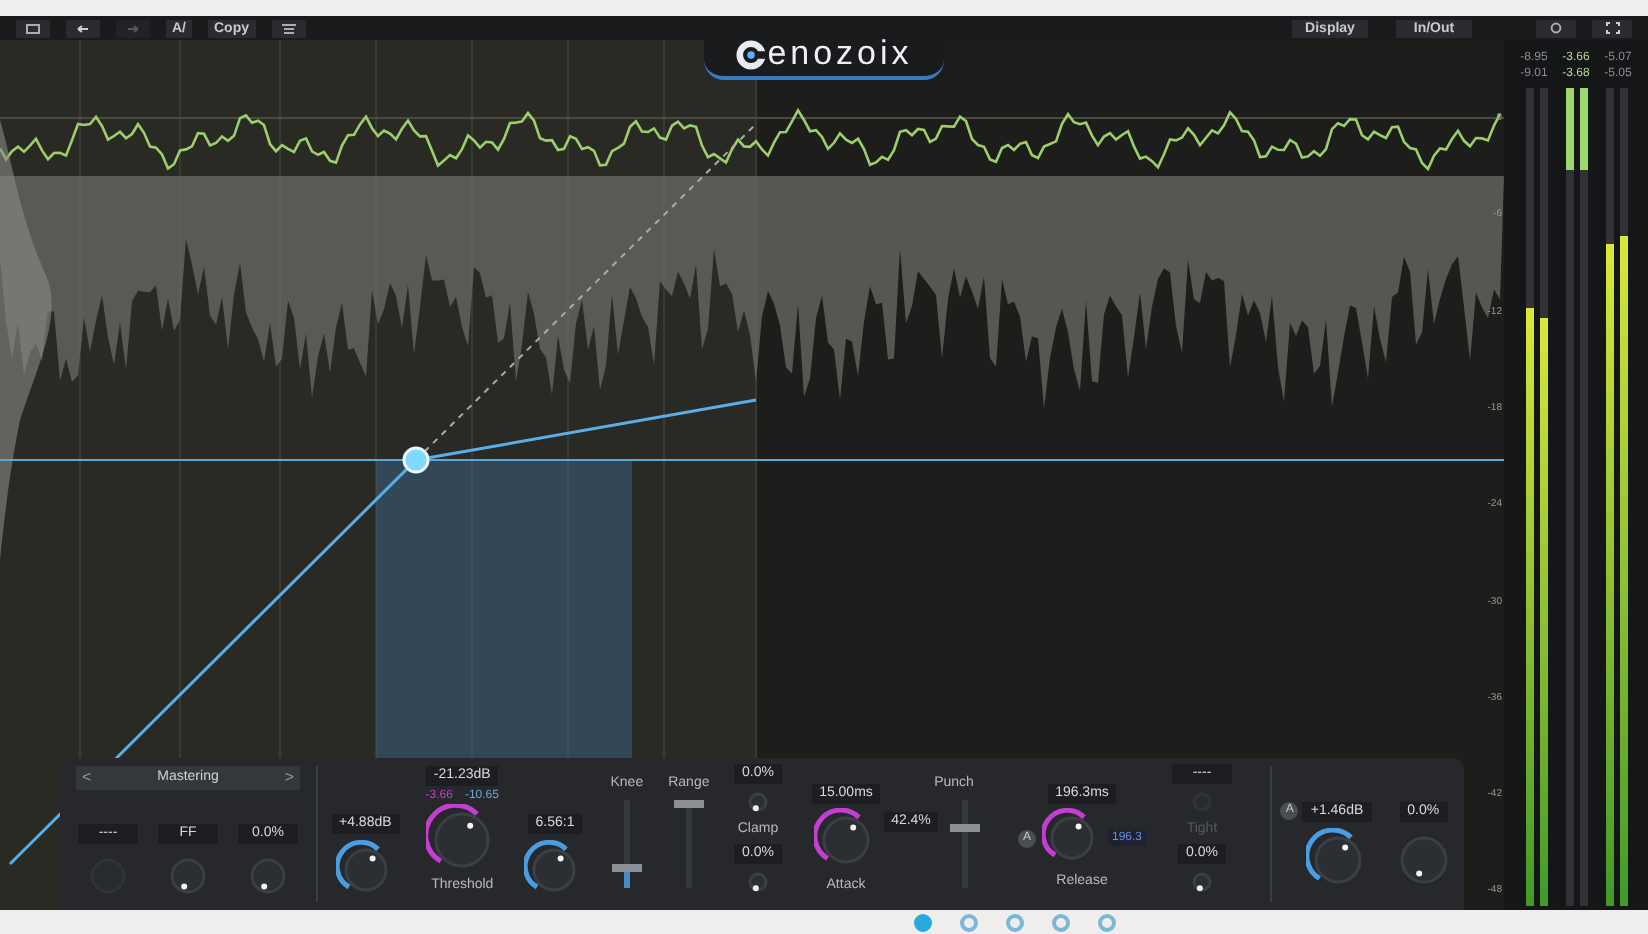  What do you see at coordinates (87, 778) in the screenshot?
I see `previous-preset-button: <` at bounding box center [87, 778].